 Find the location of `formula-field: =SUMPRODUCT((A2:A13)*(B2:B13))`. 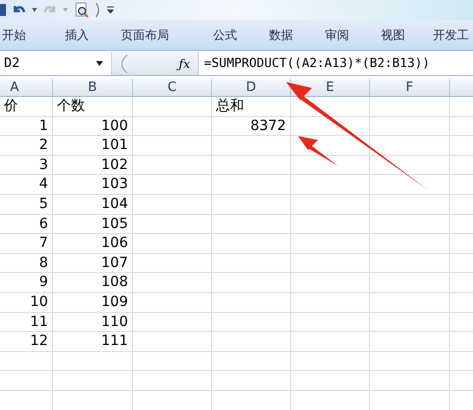

formula-field: =SUMPRODUCT((A2:A13)*(B2:B13)) is located at coordinates (335, 63).